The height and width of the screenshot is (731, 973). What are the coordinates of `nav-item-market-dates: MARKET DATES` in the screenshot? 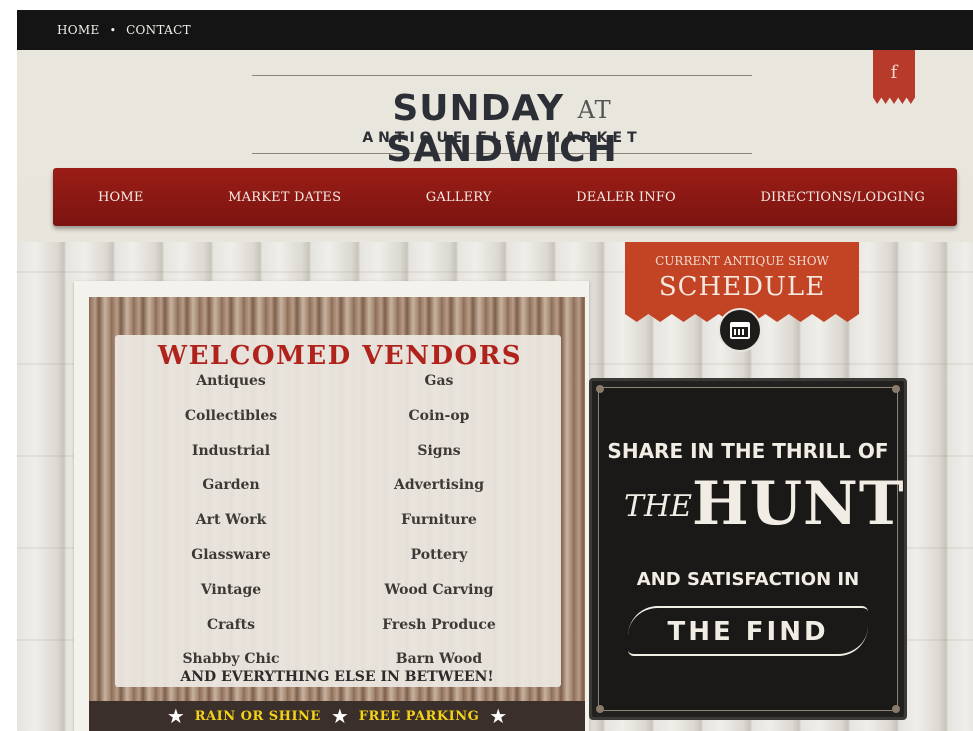 It's located at (284, 197).